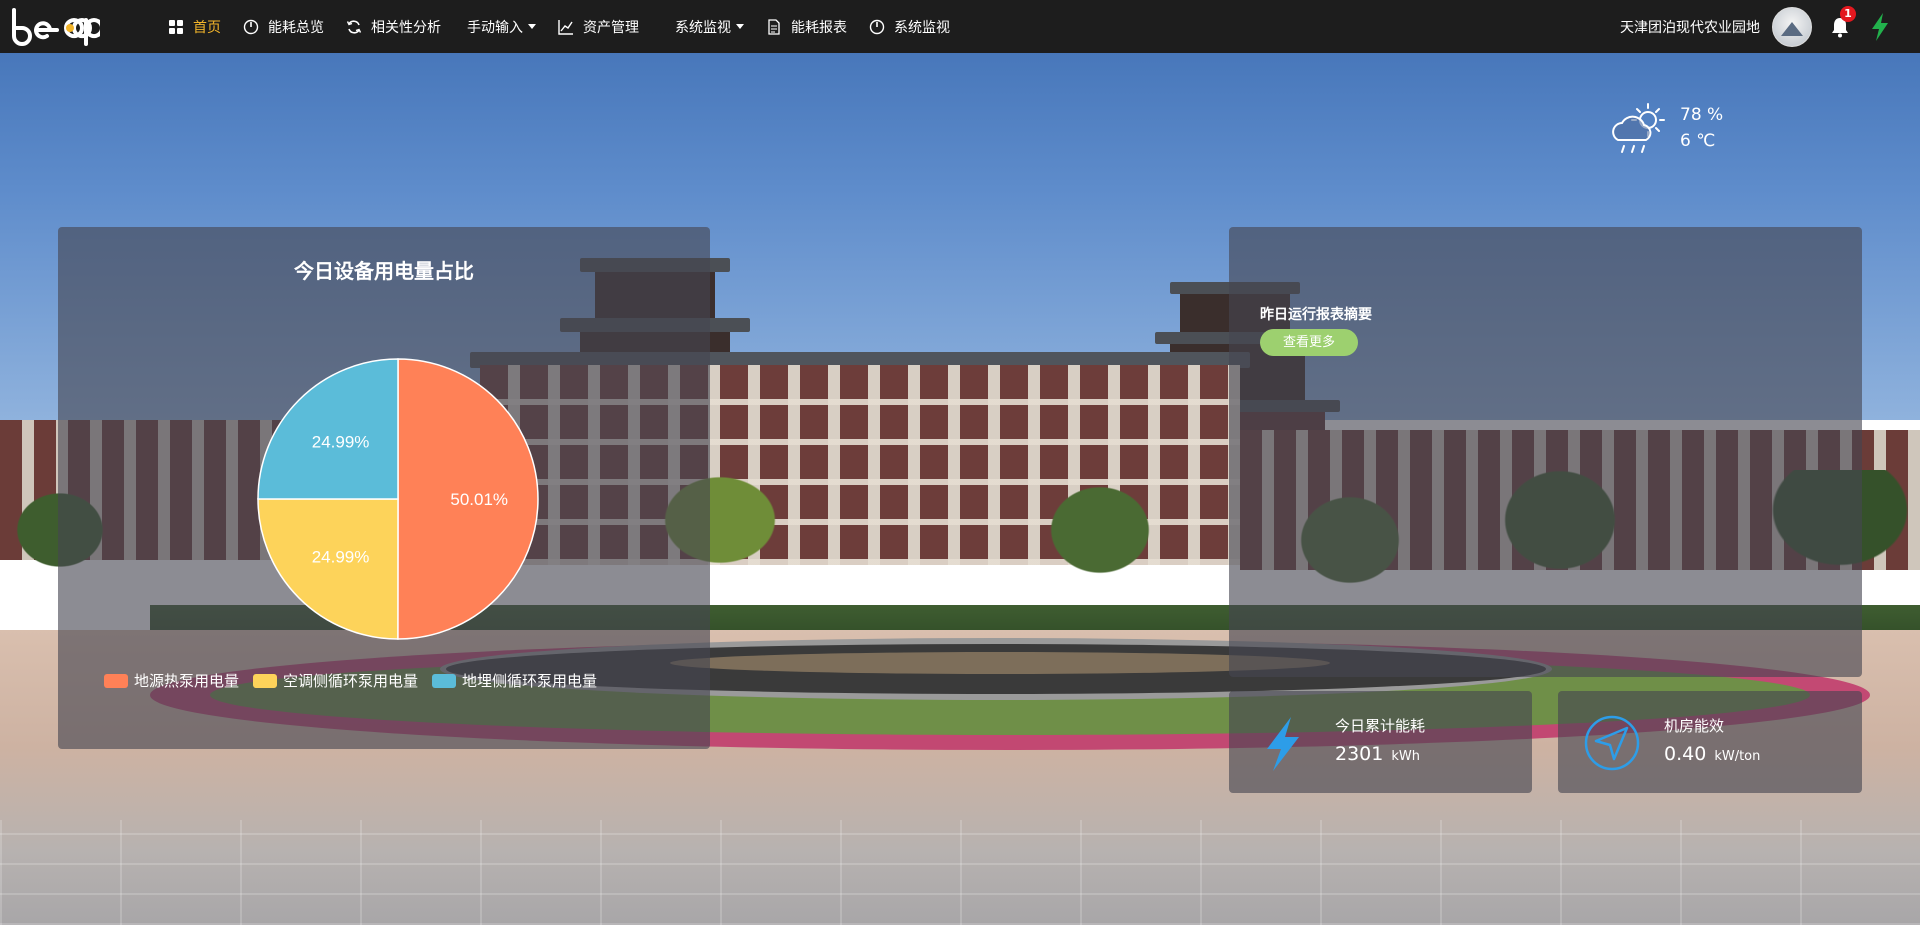  I want to click on view-more-button: 查看更多, so click(1309, 342).